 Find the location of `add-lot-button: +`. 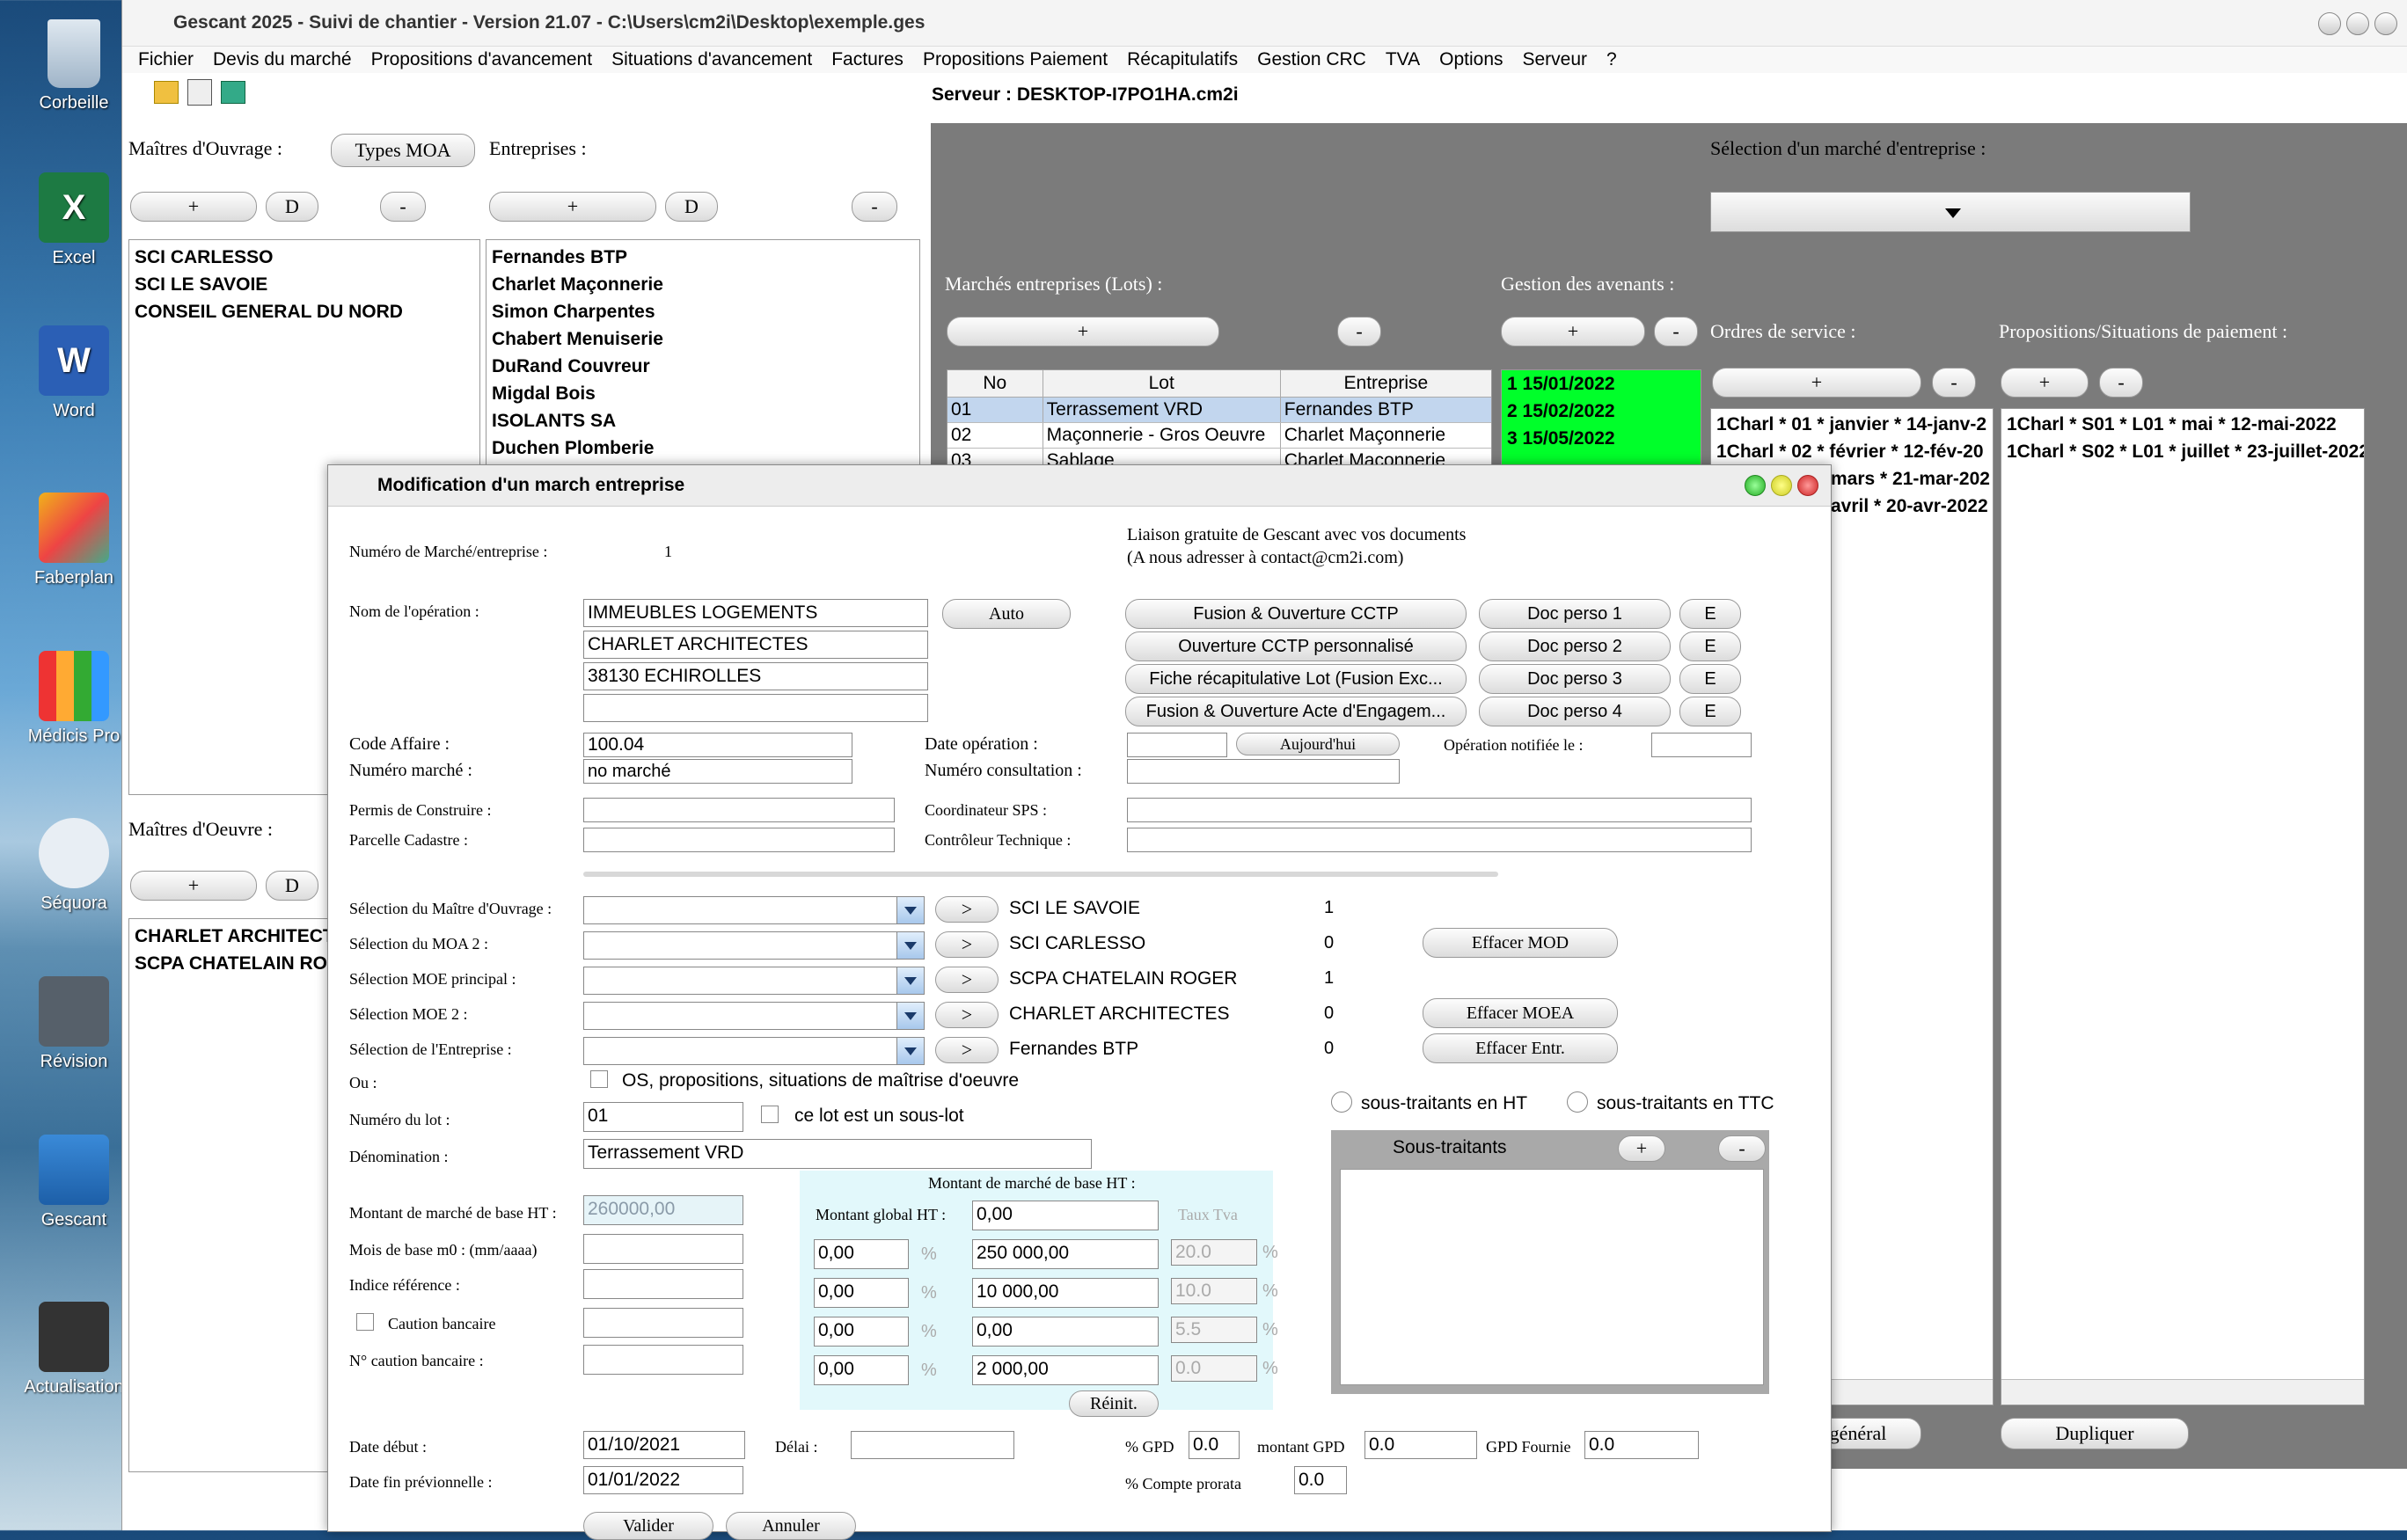

add-lot-button: + is located at coordinates (1083, 332).